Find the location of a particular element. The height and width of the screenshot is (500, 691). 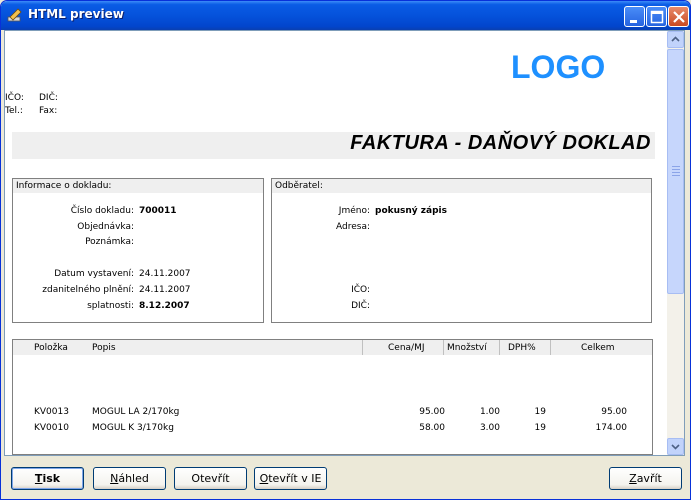

row-description: MOGUL LA 2/170kg is located at coordinates (136, 412).